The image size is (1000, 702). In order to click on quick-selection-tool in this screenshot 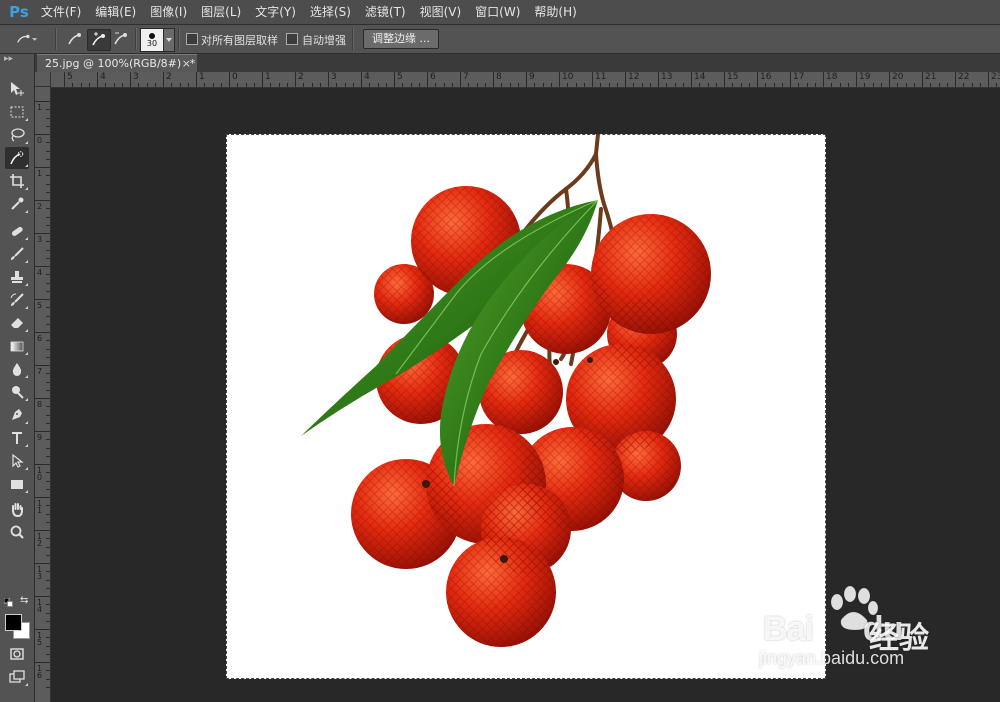, I will do `click(17, 158)`.